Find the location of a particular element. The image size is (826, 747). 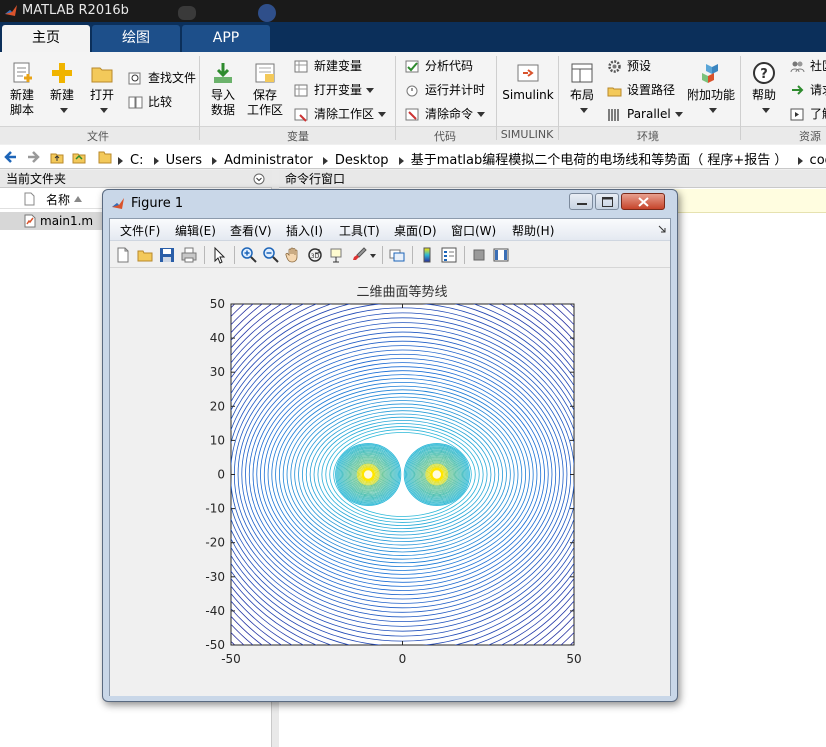

tab-home: 主页 is located at coordinates (46, 38).